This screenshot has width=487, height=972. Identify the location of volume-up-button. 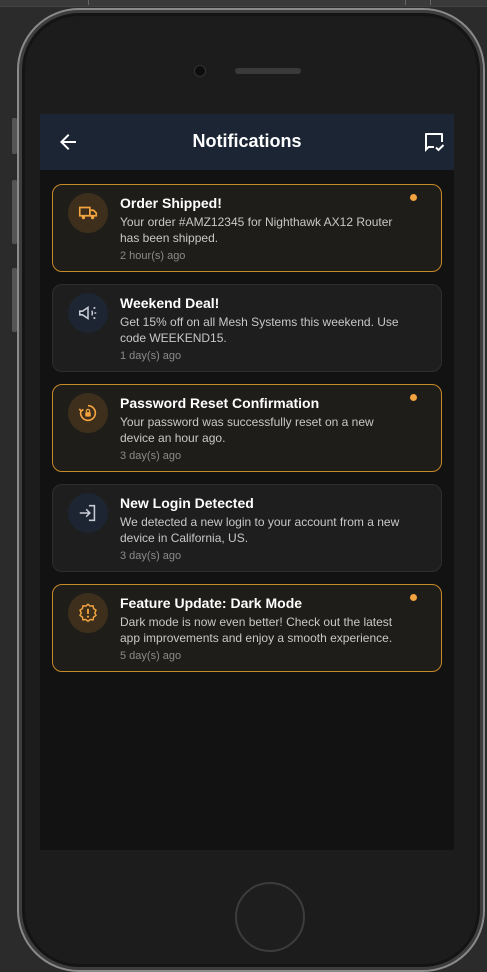
(14, 212).